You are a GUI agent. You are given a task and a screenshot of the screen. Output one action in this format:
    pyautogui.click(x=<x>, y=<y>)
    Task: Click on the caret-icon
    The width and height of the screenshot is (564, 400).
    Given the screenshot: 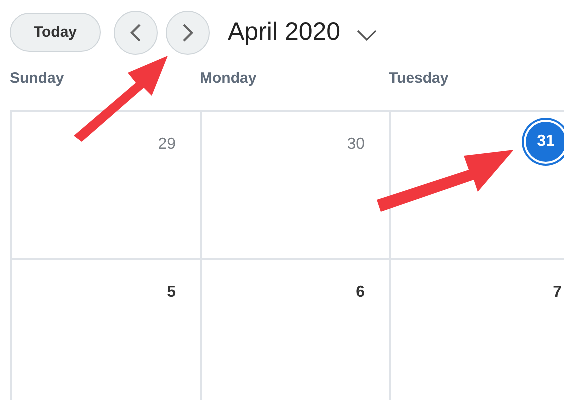 What is the action you would take?
    pyautogui.click(x=366, y=36)
    